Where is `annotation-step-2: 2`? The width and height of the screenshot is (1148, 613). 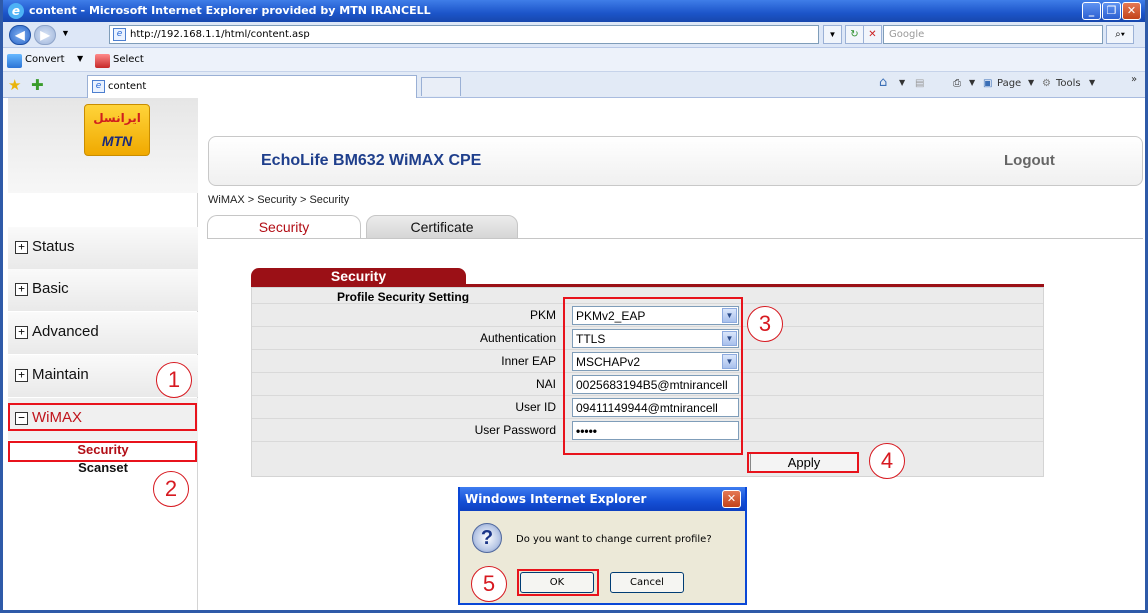
annotation-step-2: 2 is located at coordinates (171, 489).